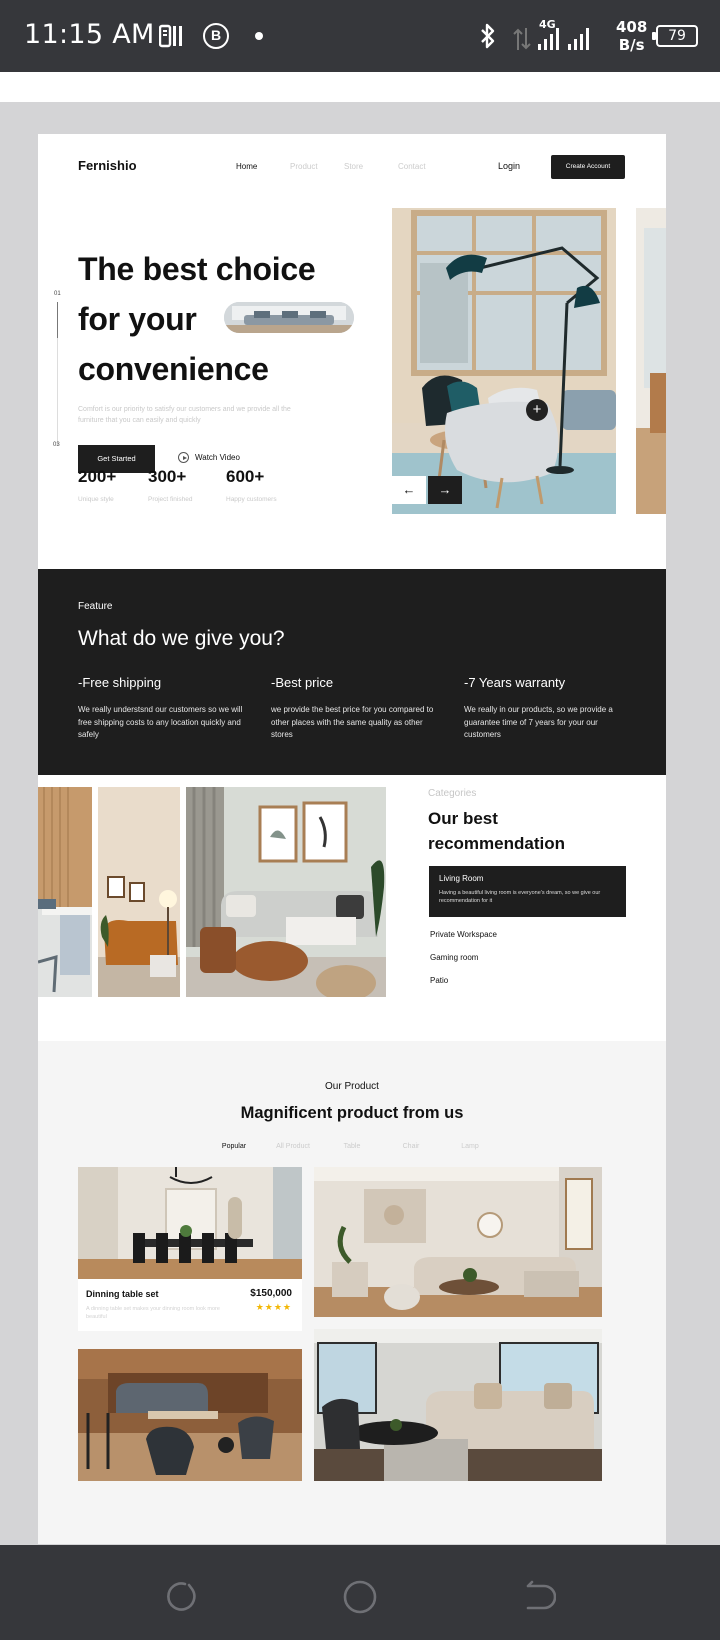  I want to click on tab-popular: Popular, so click(234, 1146).